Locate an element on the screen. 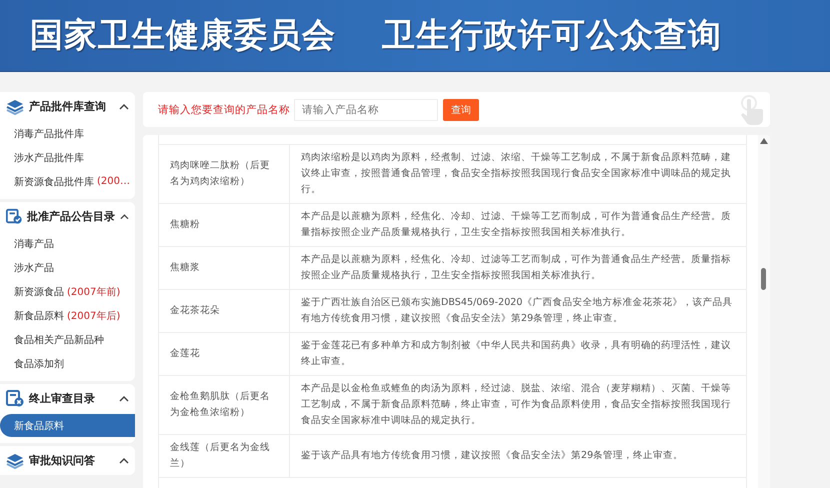 Image resolution: width=830 pixels, height=488 pixels. description-cell: 本产品是以蔗糖为原料，经焦化、冷却、过滤等工艺而制成，可作为普通食品生产经营。质量指标按照企业产品质量规格执行，卫生安全指标按照我国相关标准执行。 is located at coordinates (517, 268).